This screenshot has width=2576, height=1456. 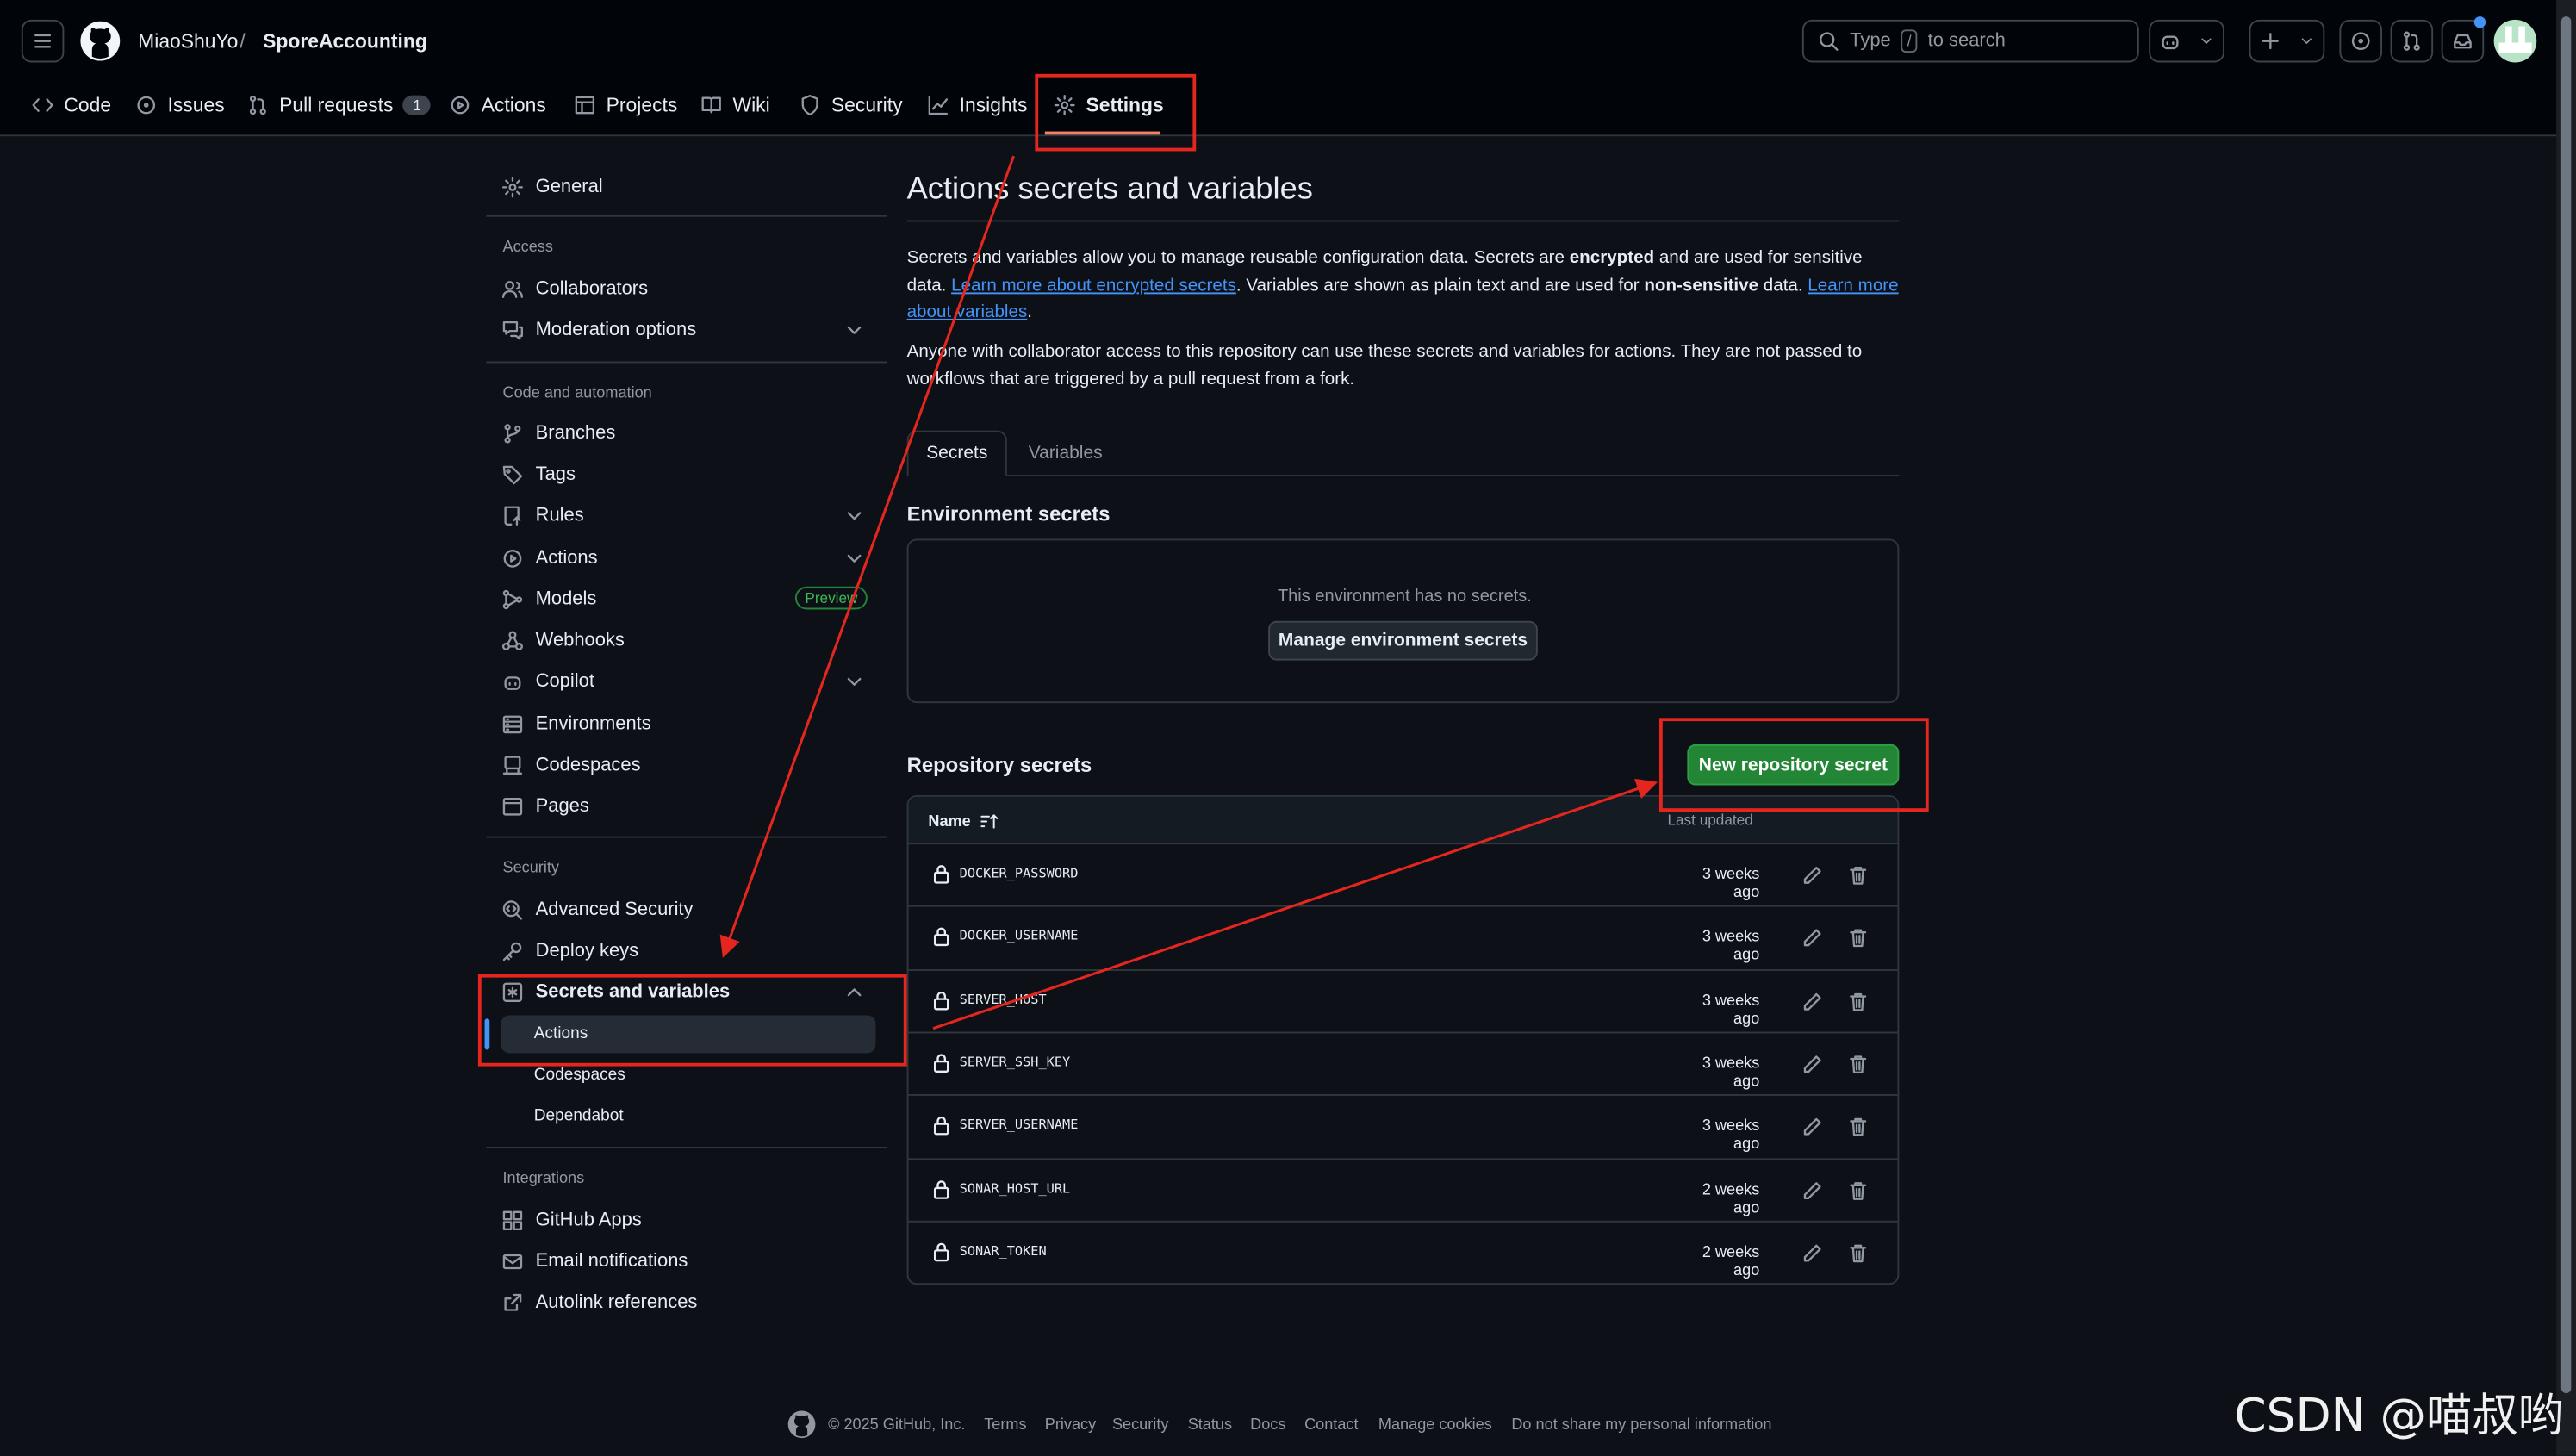 What do you see at coordinates (2400, 1416) in the screenshot?
I see `watermark-text: CSDN @喵叔哟` at bounding box center [2400, 1416].